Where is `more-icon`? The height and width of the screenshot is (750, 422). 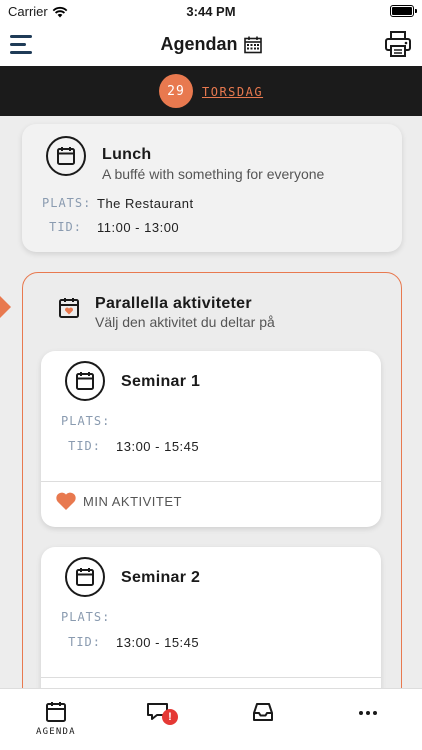 more-icon is located at coordinates (368, 713).